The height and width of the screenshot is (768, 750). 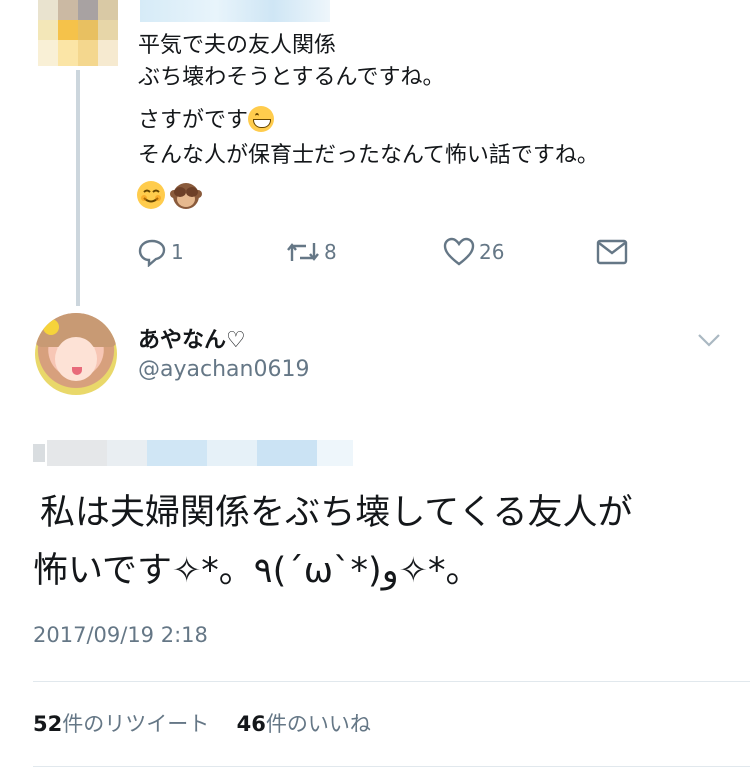 I want to click on likes-stat: 46件のいいね, so click(x=304, y=724).